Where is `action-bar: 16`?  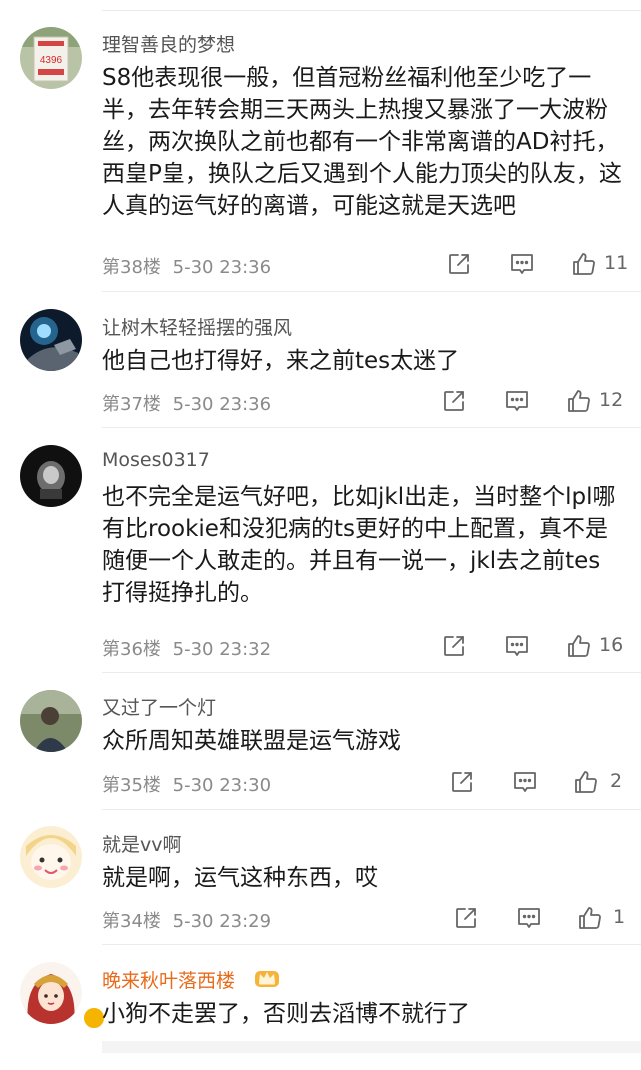 action-bar: 16 is located at coordinates (538, 647).